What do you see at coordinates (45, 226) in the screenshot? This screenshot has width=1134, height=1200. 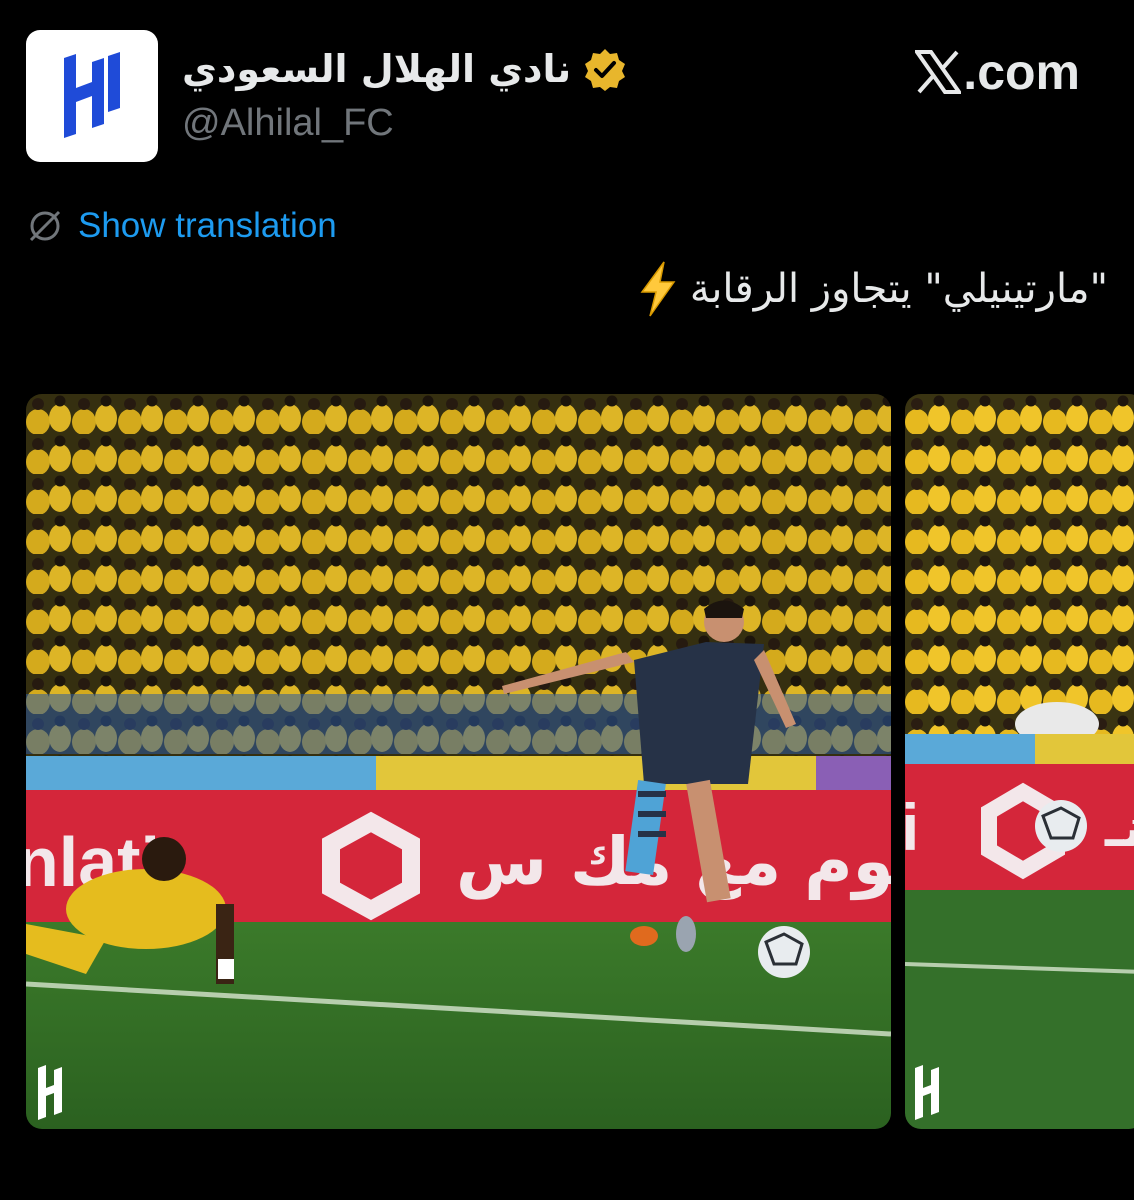 I see `globe-slash-icon` at bounding box center [45, 226].